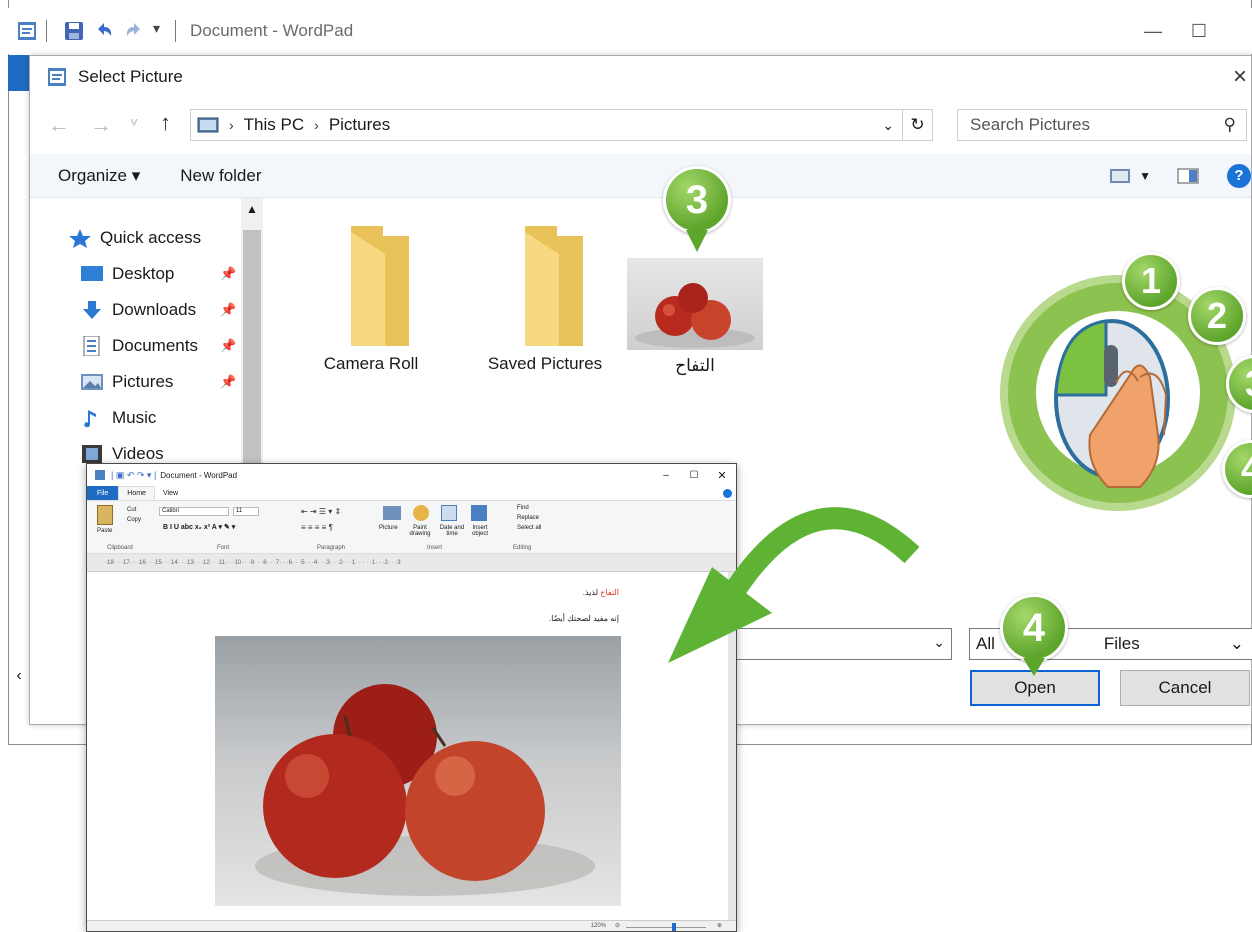 The image size is (1252, 932). I want to click on minimize-button: —, so click(1153, 31).